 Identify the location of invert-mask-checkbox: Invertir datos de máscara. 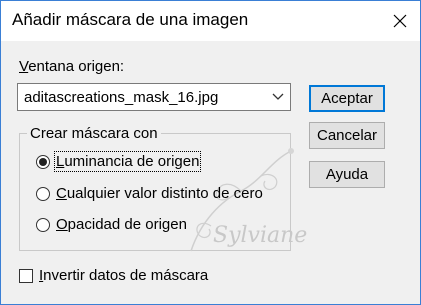
(113, 275).